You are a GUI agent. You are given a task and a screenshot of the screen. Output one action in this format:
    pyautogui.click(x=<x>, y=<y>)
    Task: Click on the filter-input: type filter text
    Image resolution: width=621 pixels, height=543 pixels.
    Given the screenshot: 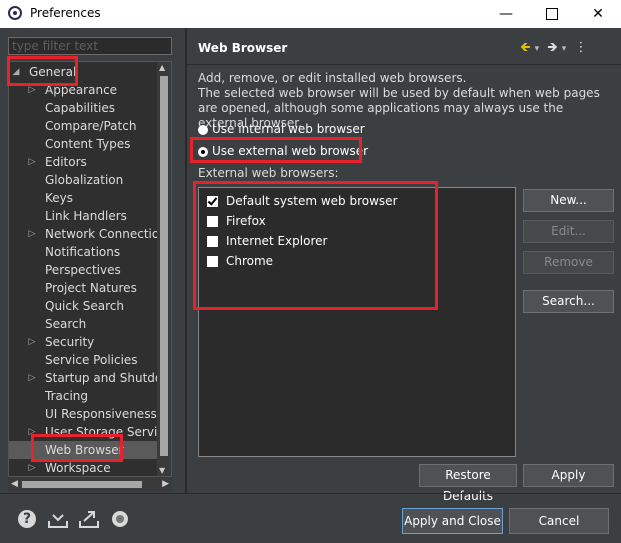 What is the action you would take?
    pyautogui.click(x=90, y=46)
    